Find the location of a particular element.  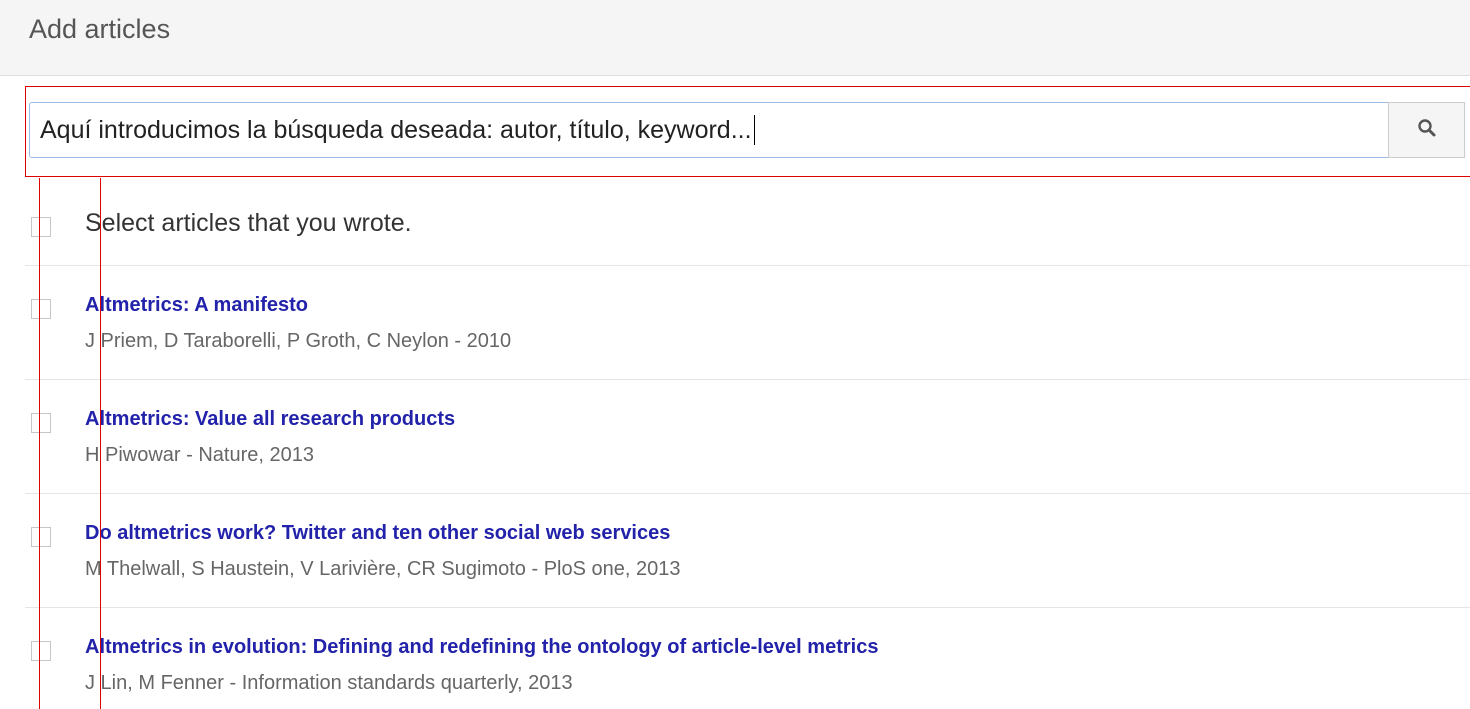

select-all-label: Select articles that you wrote. is located at coordinates (248, 223).